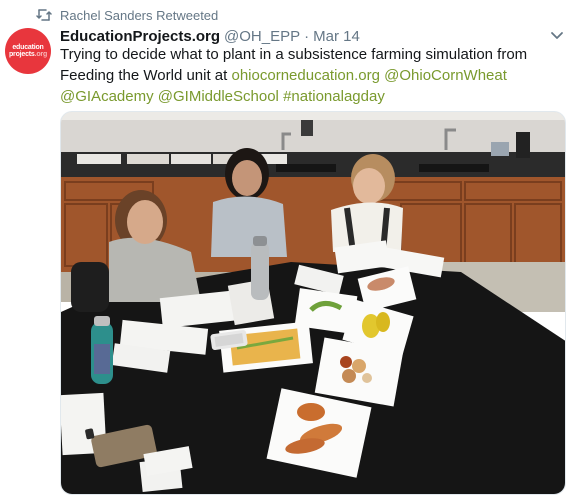  What do you see at coordinates (28, 47) in the screenshot?
I see `avatar-text-line1: education` at bounding box center [28, 47].